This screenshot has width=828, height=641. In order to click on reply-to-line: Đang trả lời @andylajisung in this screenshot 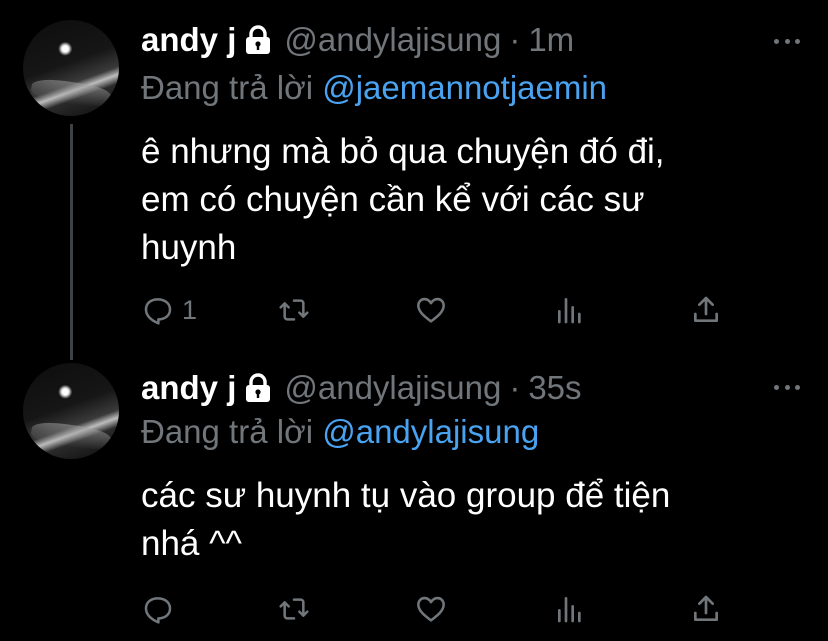, I will do `click(340, 432)`.